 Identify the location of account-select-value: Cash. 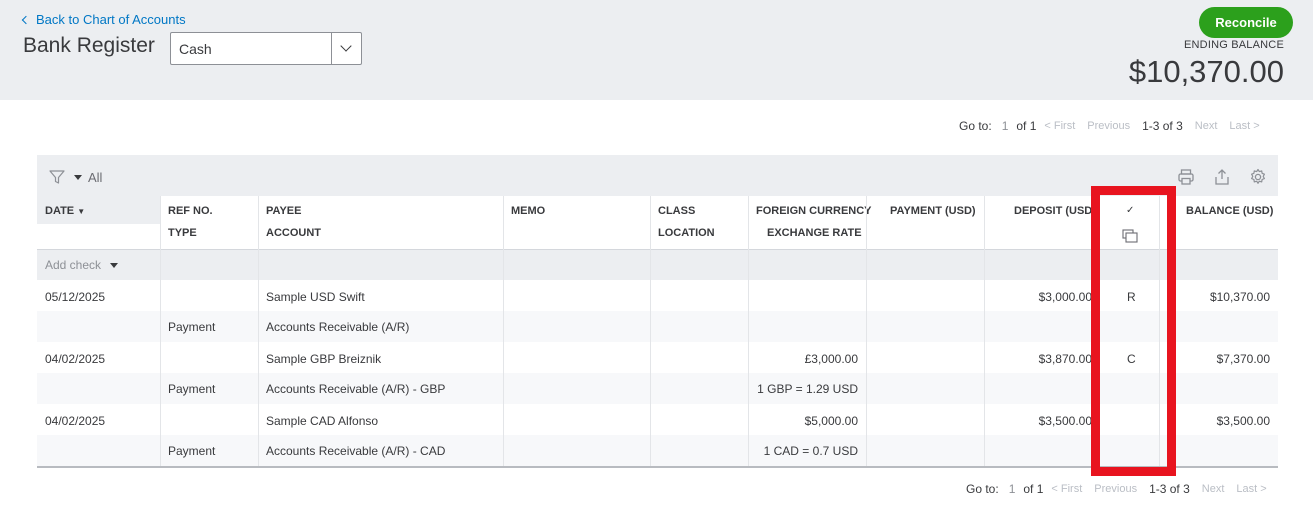
(195, 49).